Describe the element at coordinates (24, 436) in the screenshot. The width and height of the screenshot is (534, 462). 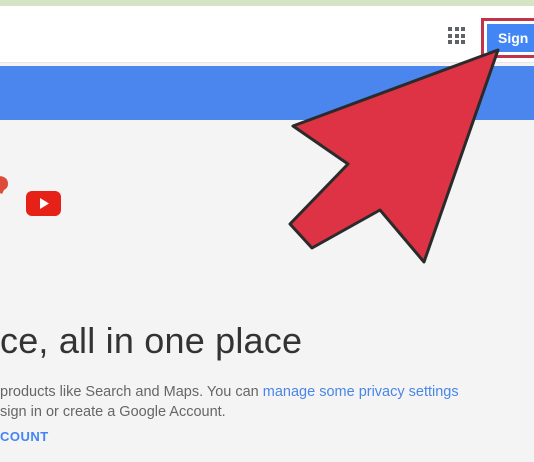
I see `create-account-link: COUNT` at that location.